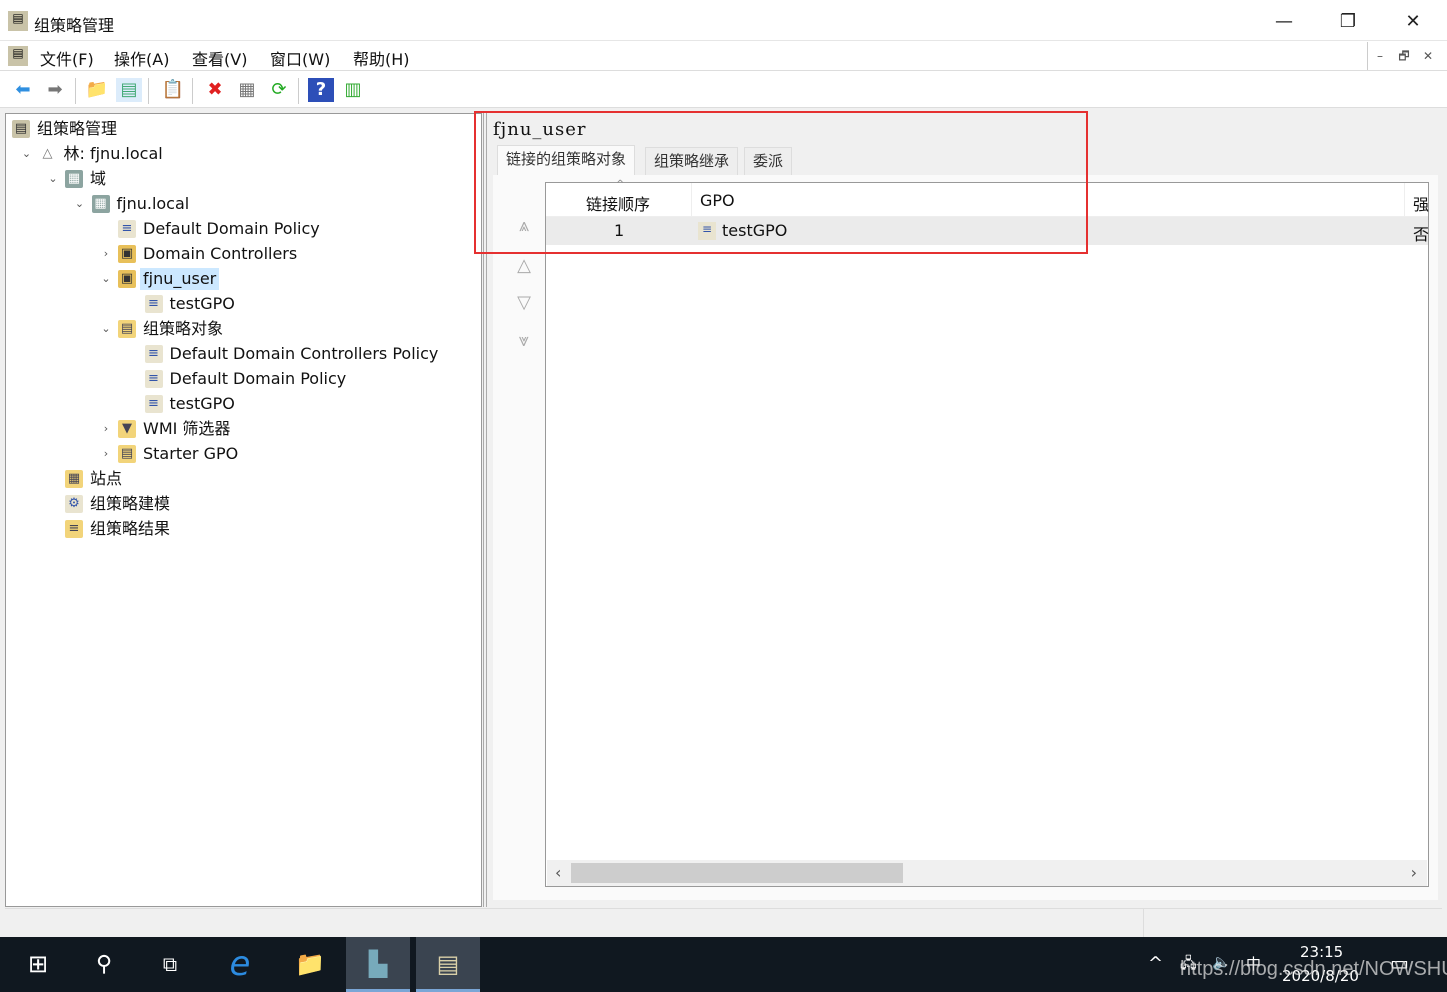 This screenshot has width=1447, height=992. Describe the element at coordinates (241, 279) in the screenshot. I see `tree-node: ⌄ ▣ fjnu_user` at that location.